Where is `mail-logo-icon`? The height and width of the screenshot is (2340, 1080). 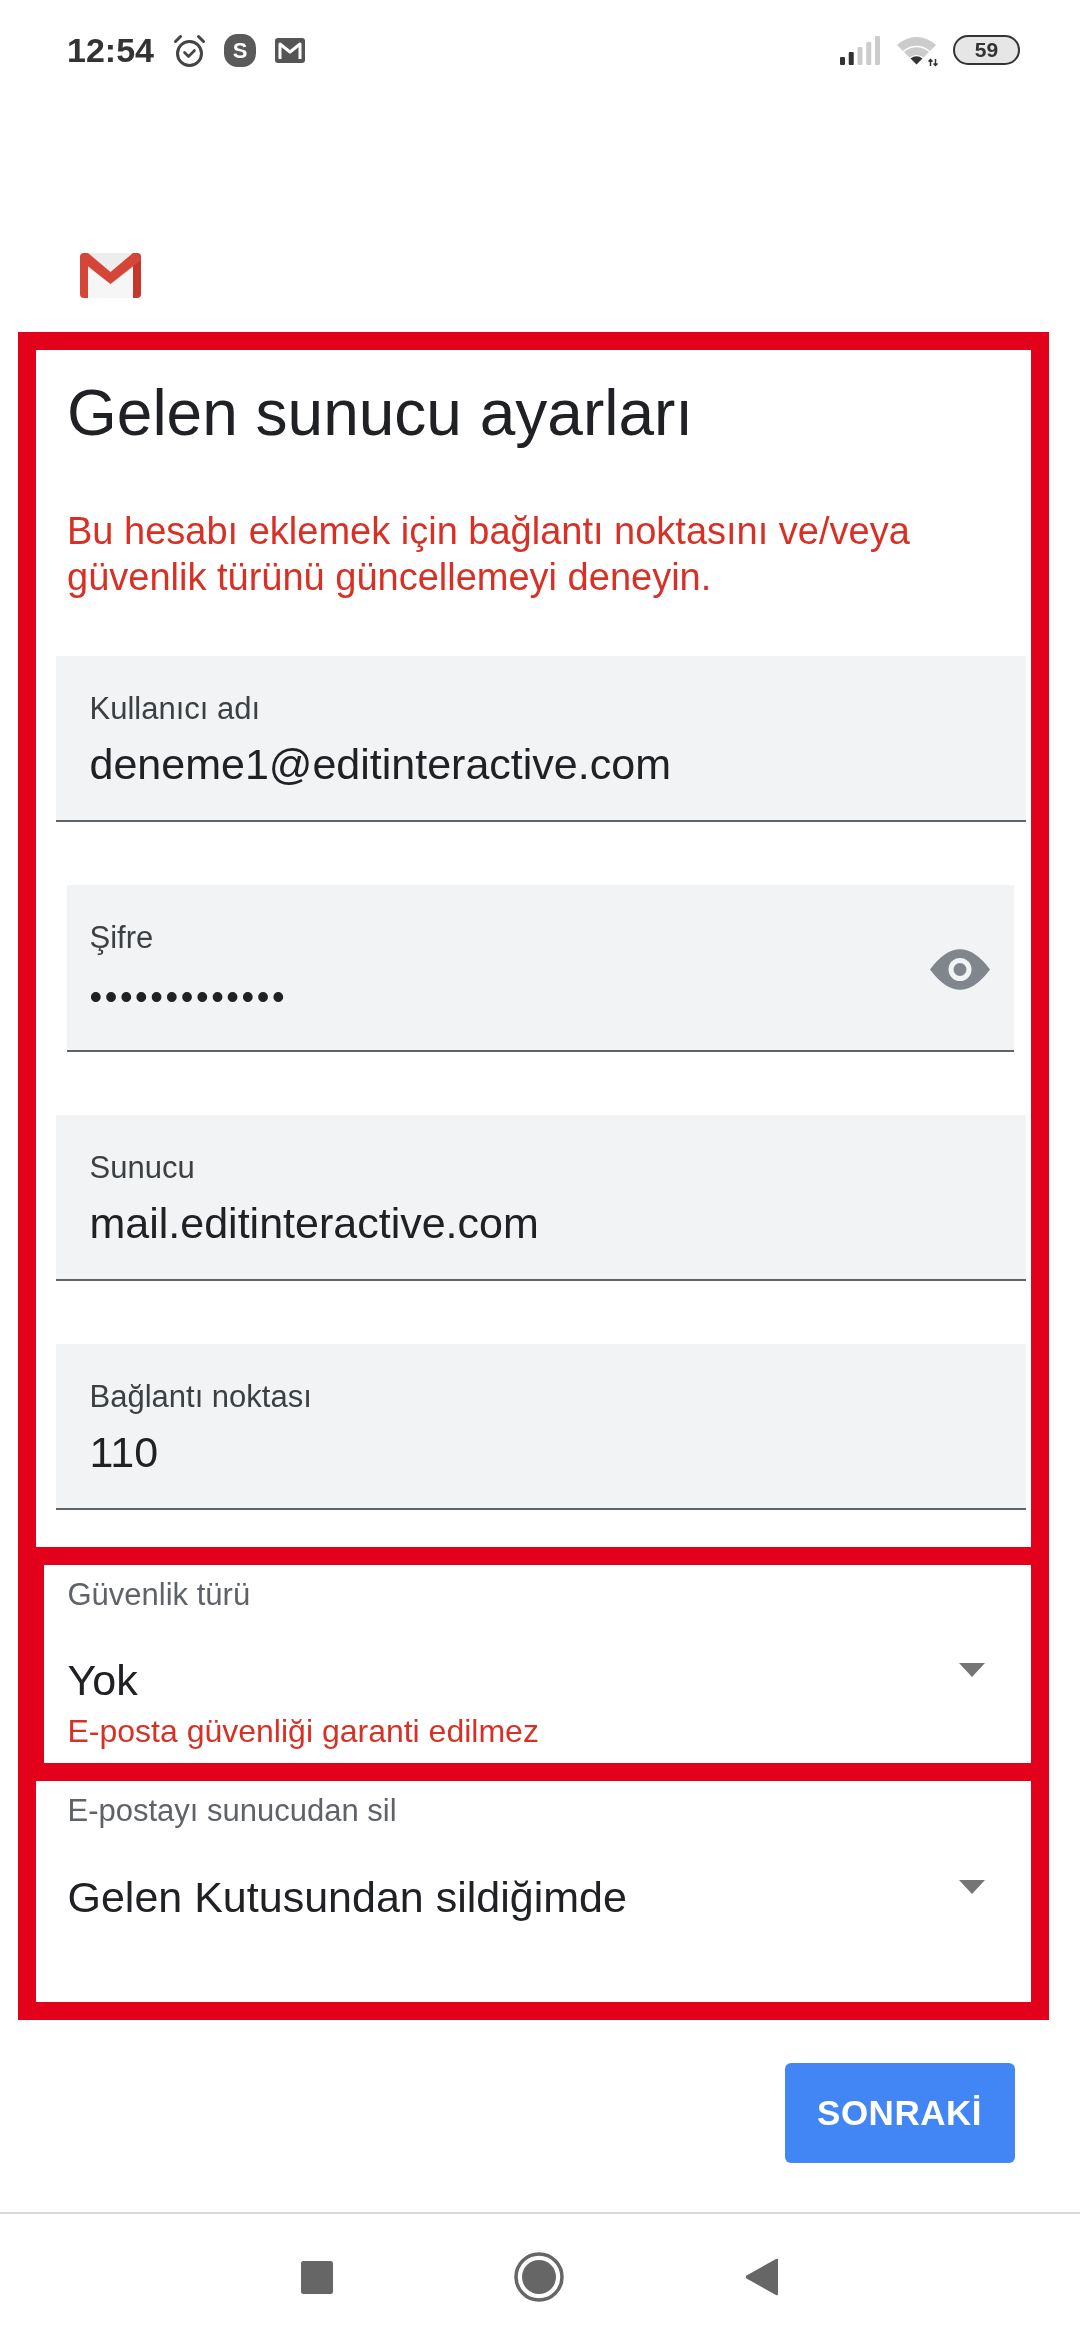
mail-logo-icon is located at coordinates (110, 275).